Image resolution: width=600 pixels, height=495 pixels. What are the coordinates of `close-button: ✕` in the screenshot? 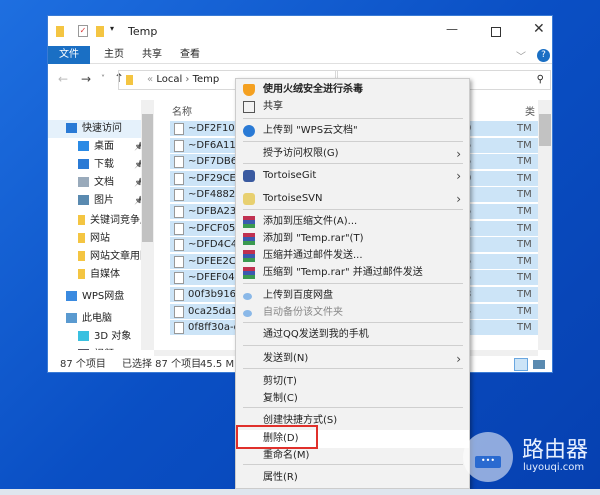 It's located at (539, 29).